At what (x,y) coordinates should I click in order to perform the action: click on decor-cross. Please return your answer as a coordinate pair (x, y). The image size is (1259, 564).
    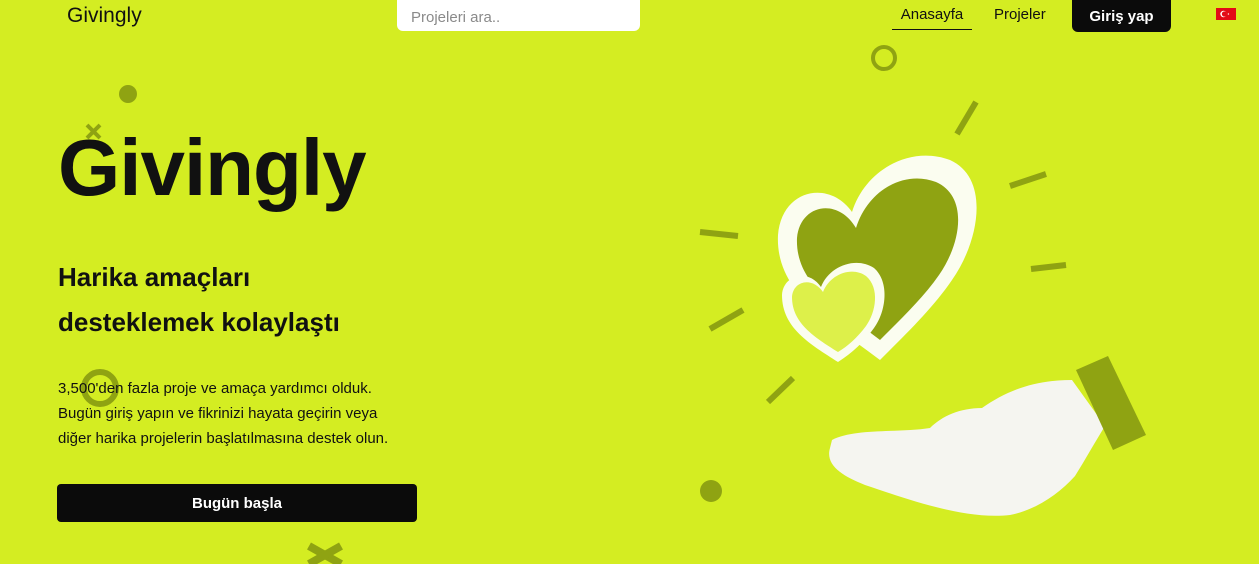
    Looking at the image, I should click on (325, 553).